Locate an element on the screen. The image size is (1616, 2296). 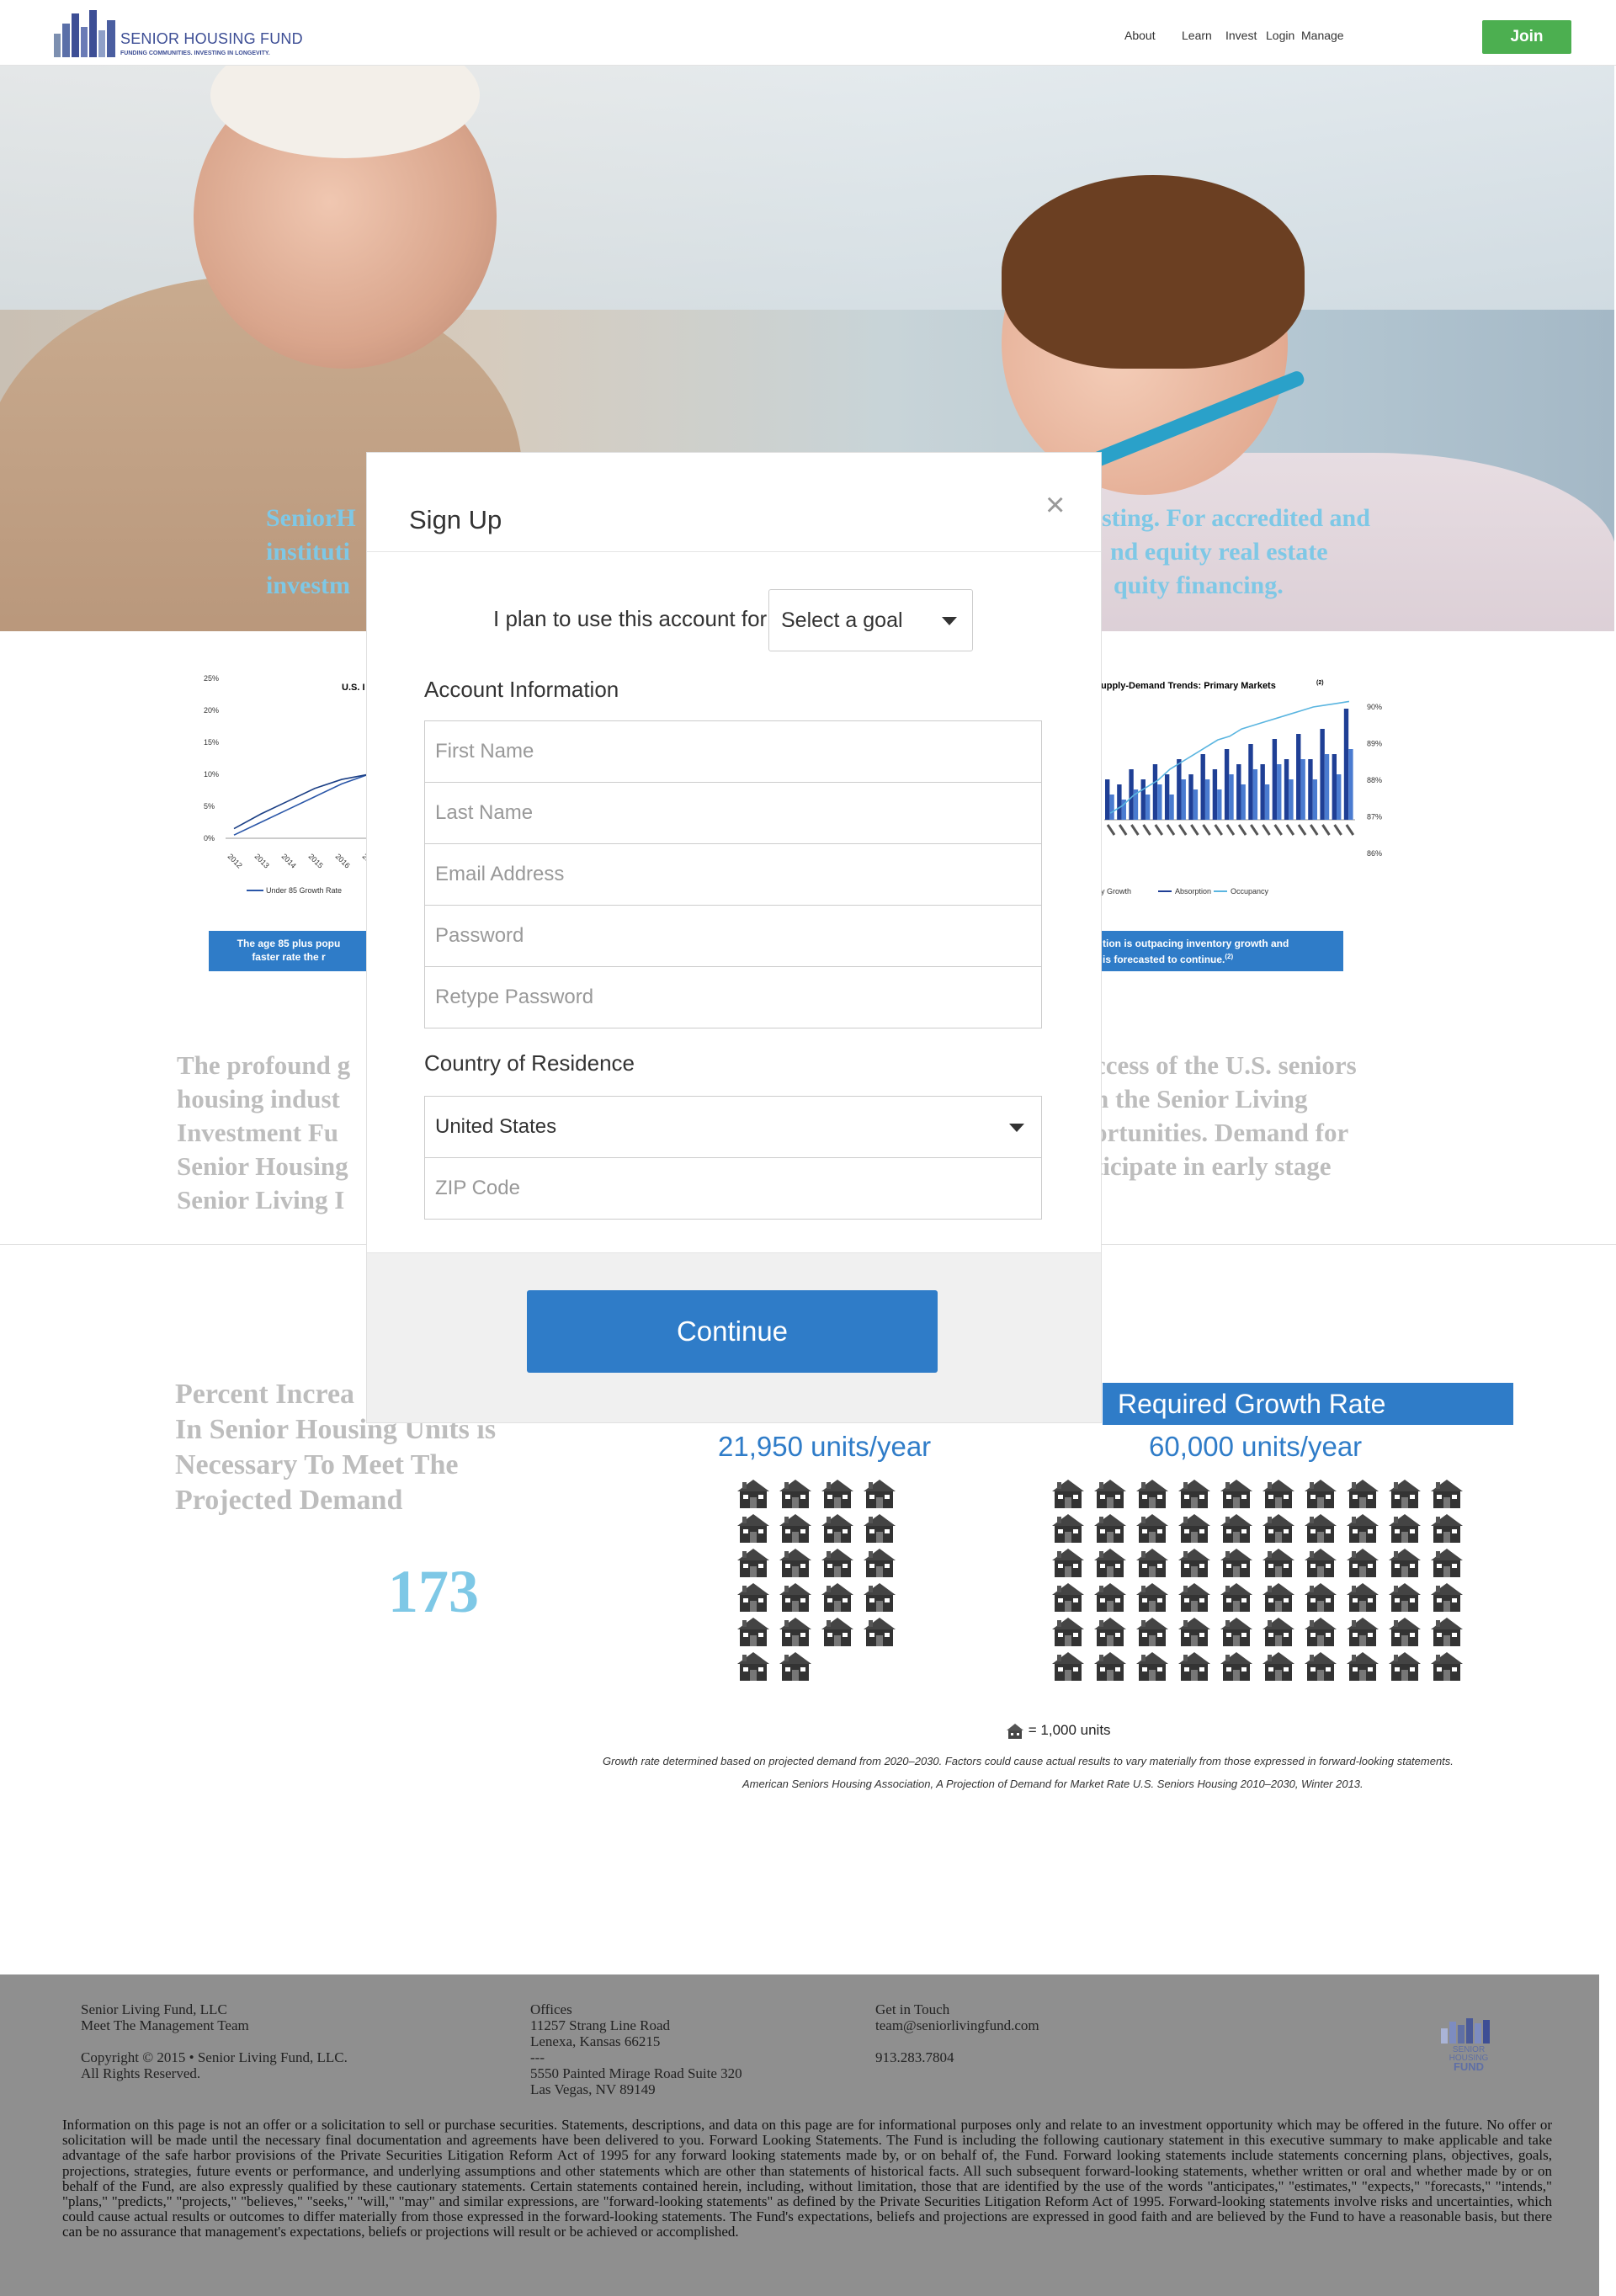
legend-label: Occupancy is located at coordinates (1250, 892).